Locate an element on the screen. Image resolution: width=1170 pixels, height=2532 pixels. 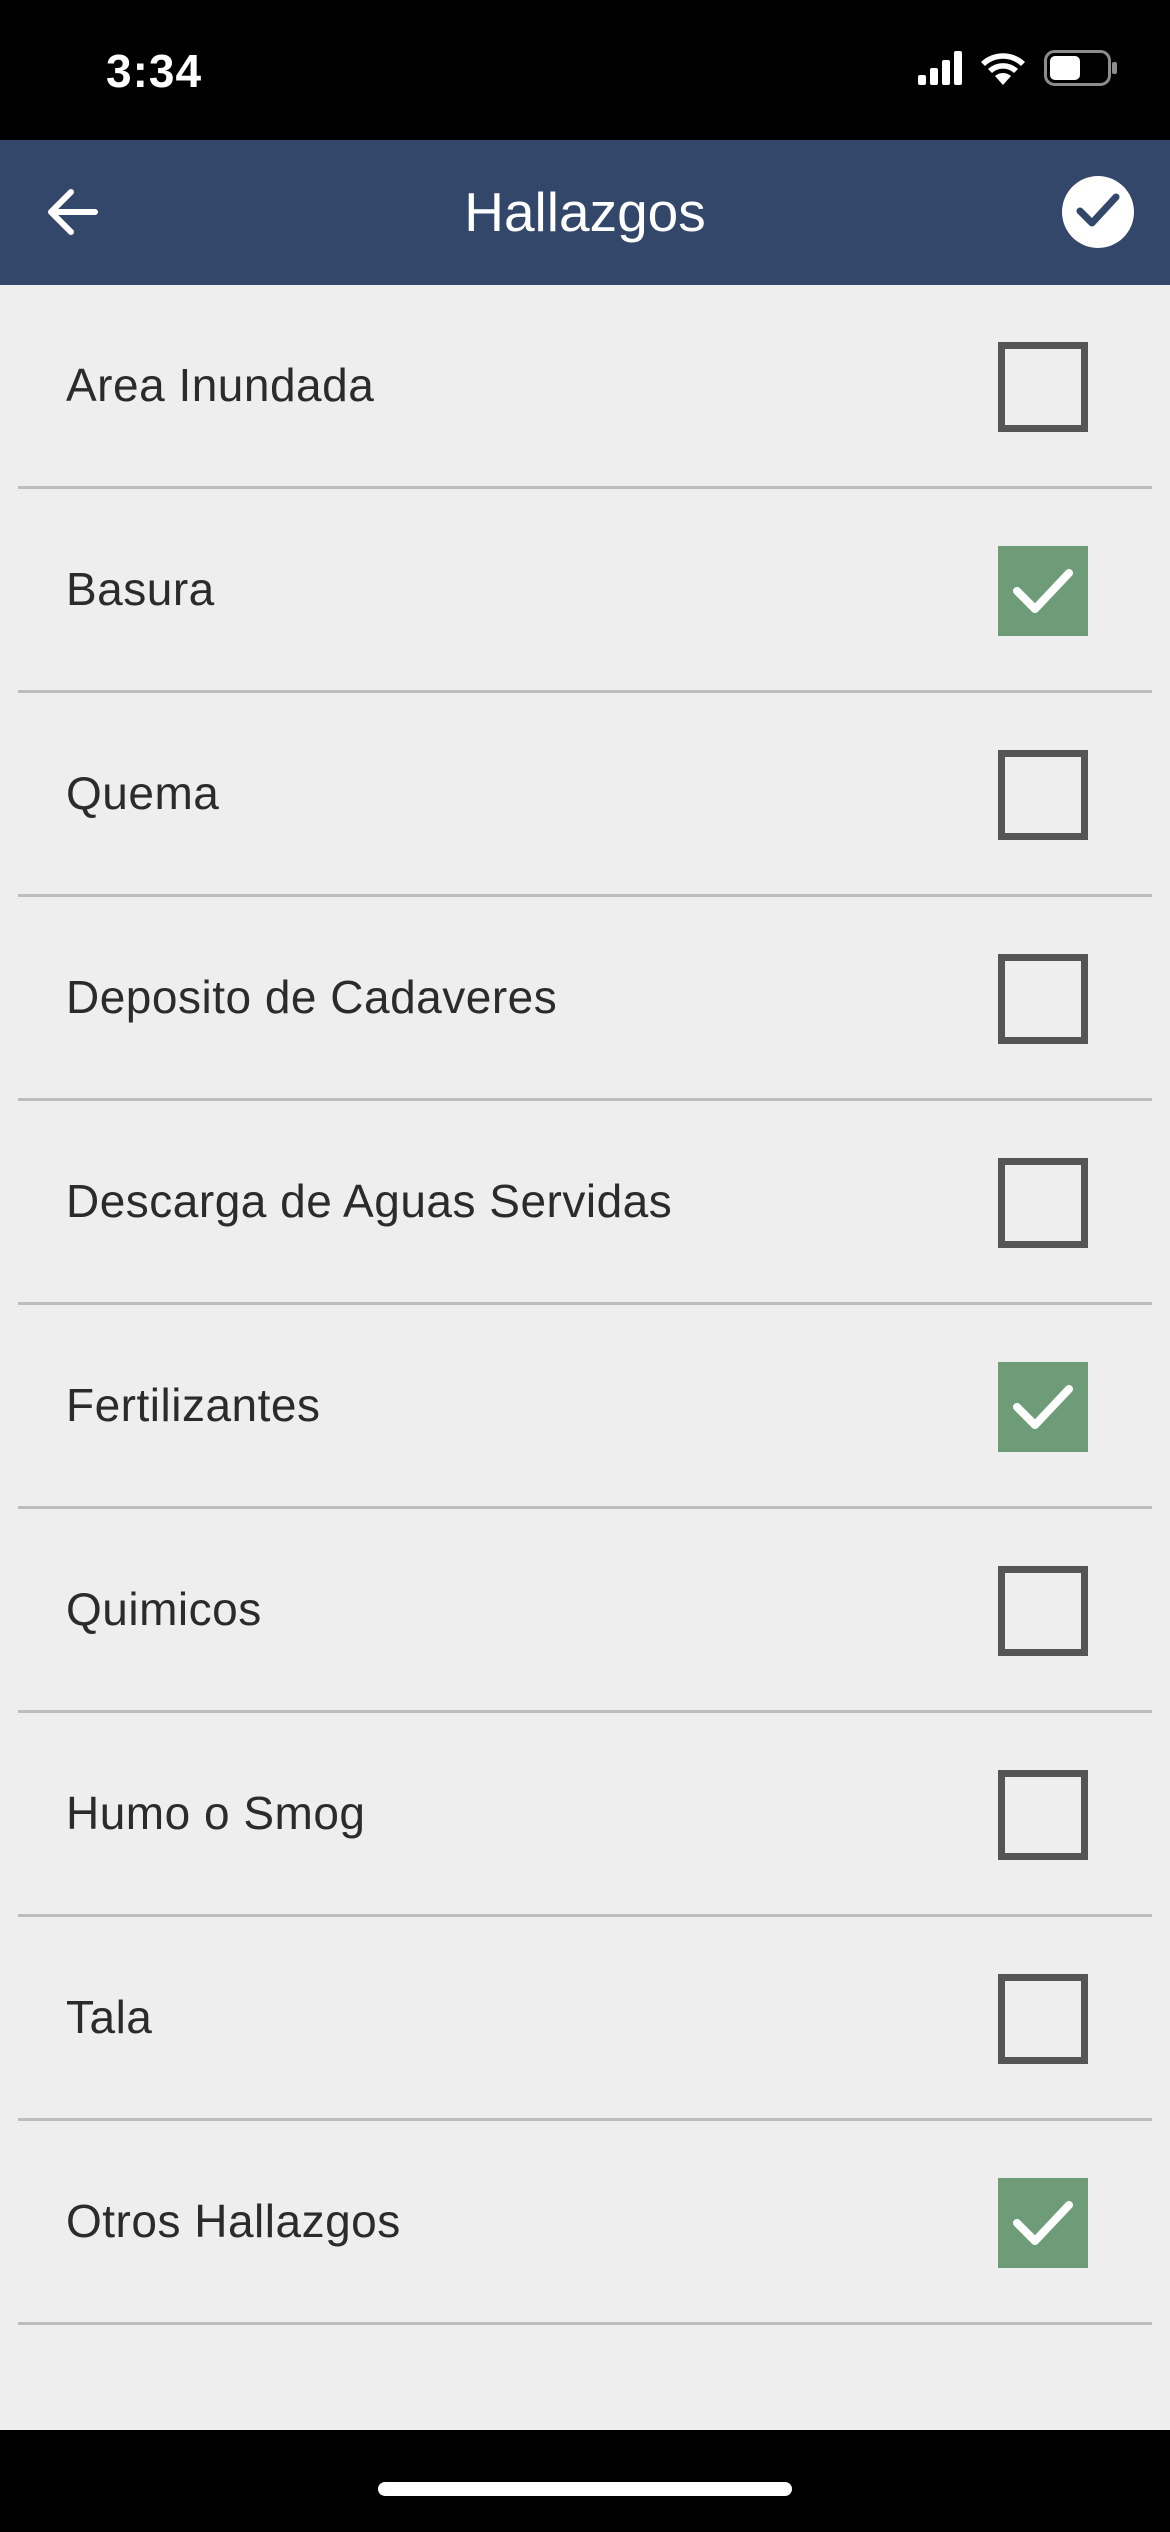
list-item: Humo o Smog is located at coordinates (585, 1815).